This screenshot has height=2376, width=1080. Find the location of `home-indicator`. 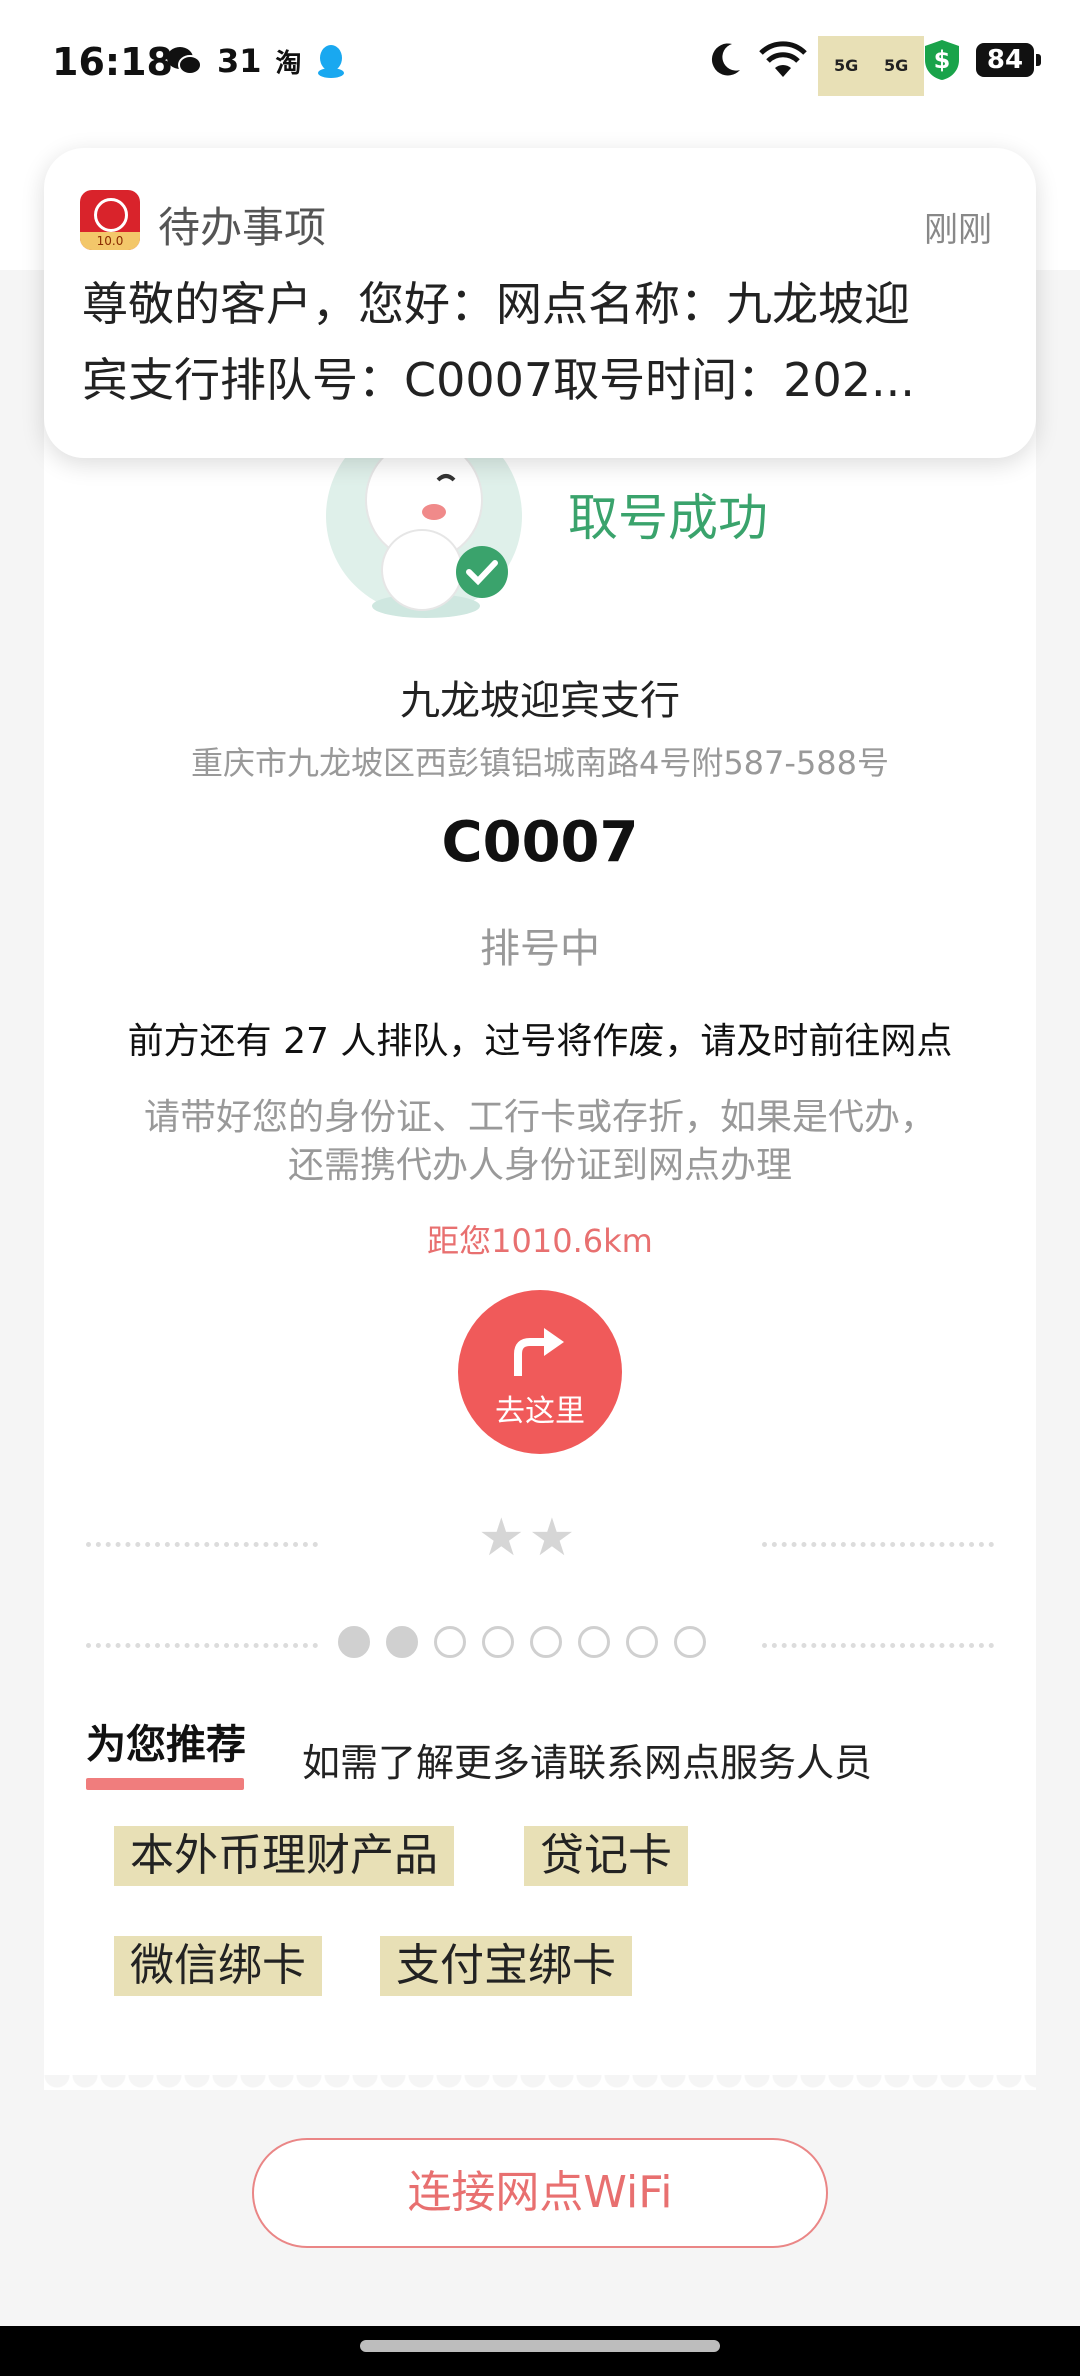

home-indicator is located at coordinates (540, 2346).